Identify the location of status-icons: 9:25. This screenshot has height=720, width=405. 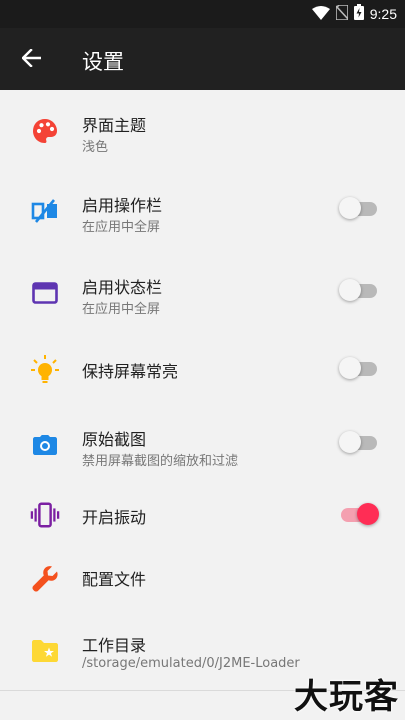
(354, 13).